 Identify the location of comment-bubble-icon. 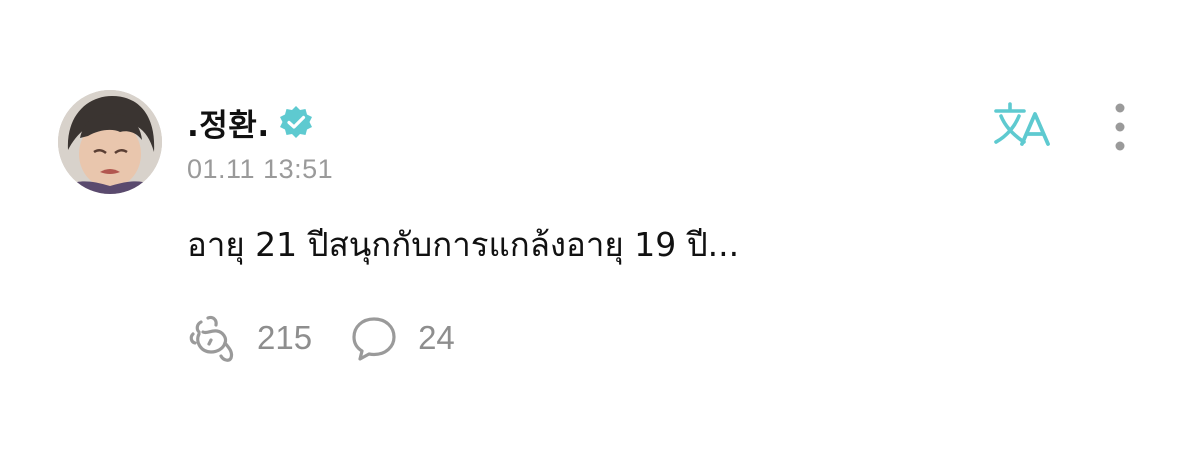
(374, 338).